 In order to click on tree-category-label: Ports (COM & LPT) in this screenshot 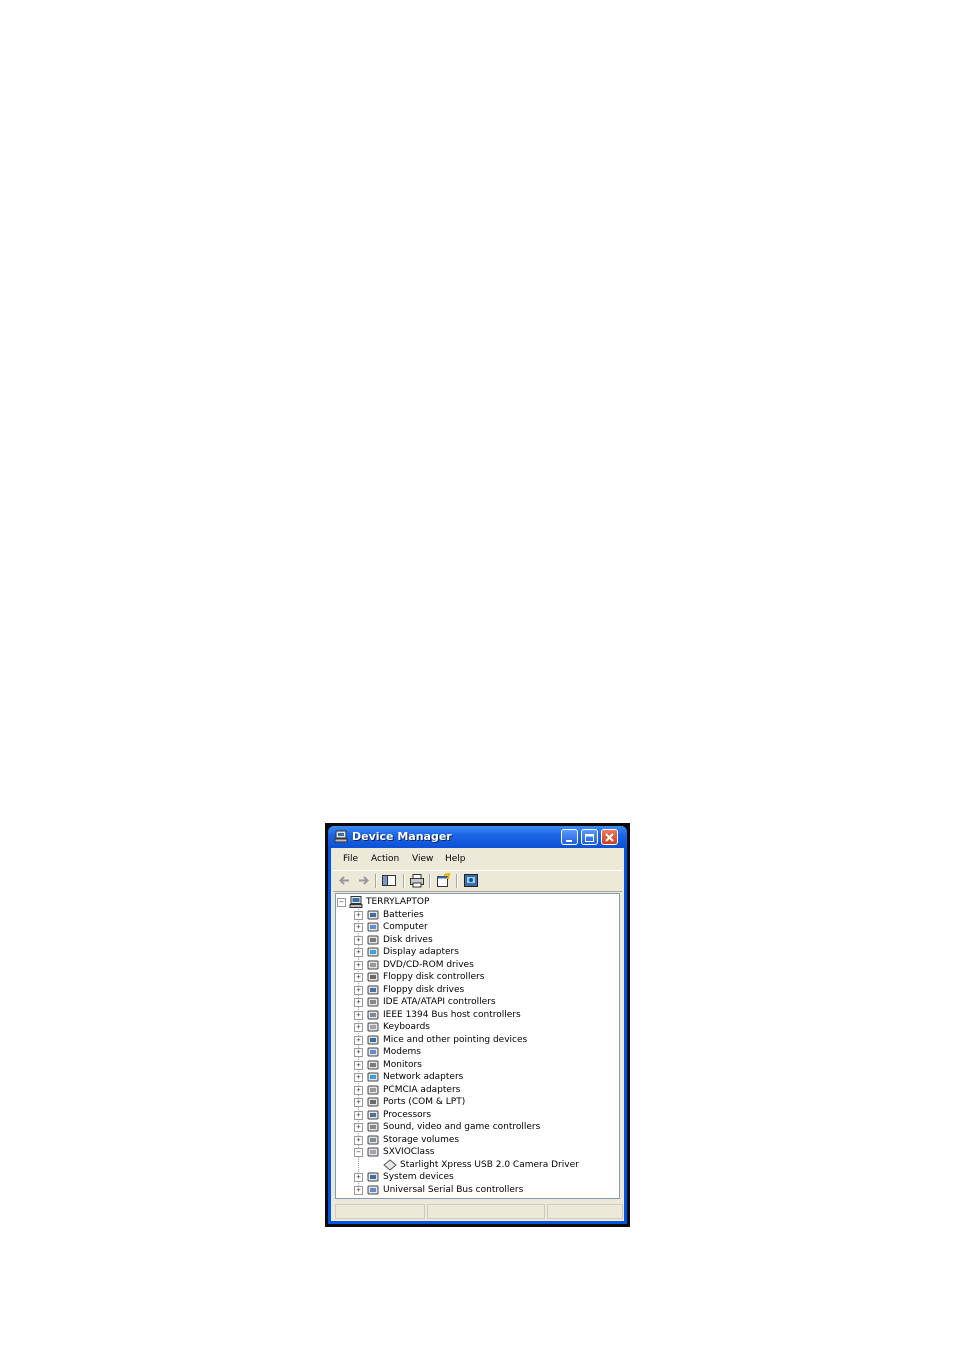, I will do `click(424, 1102)`.